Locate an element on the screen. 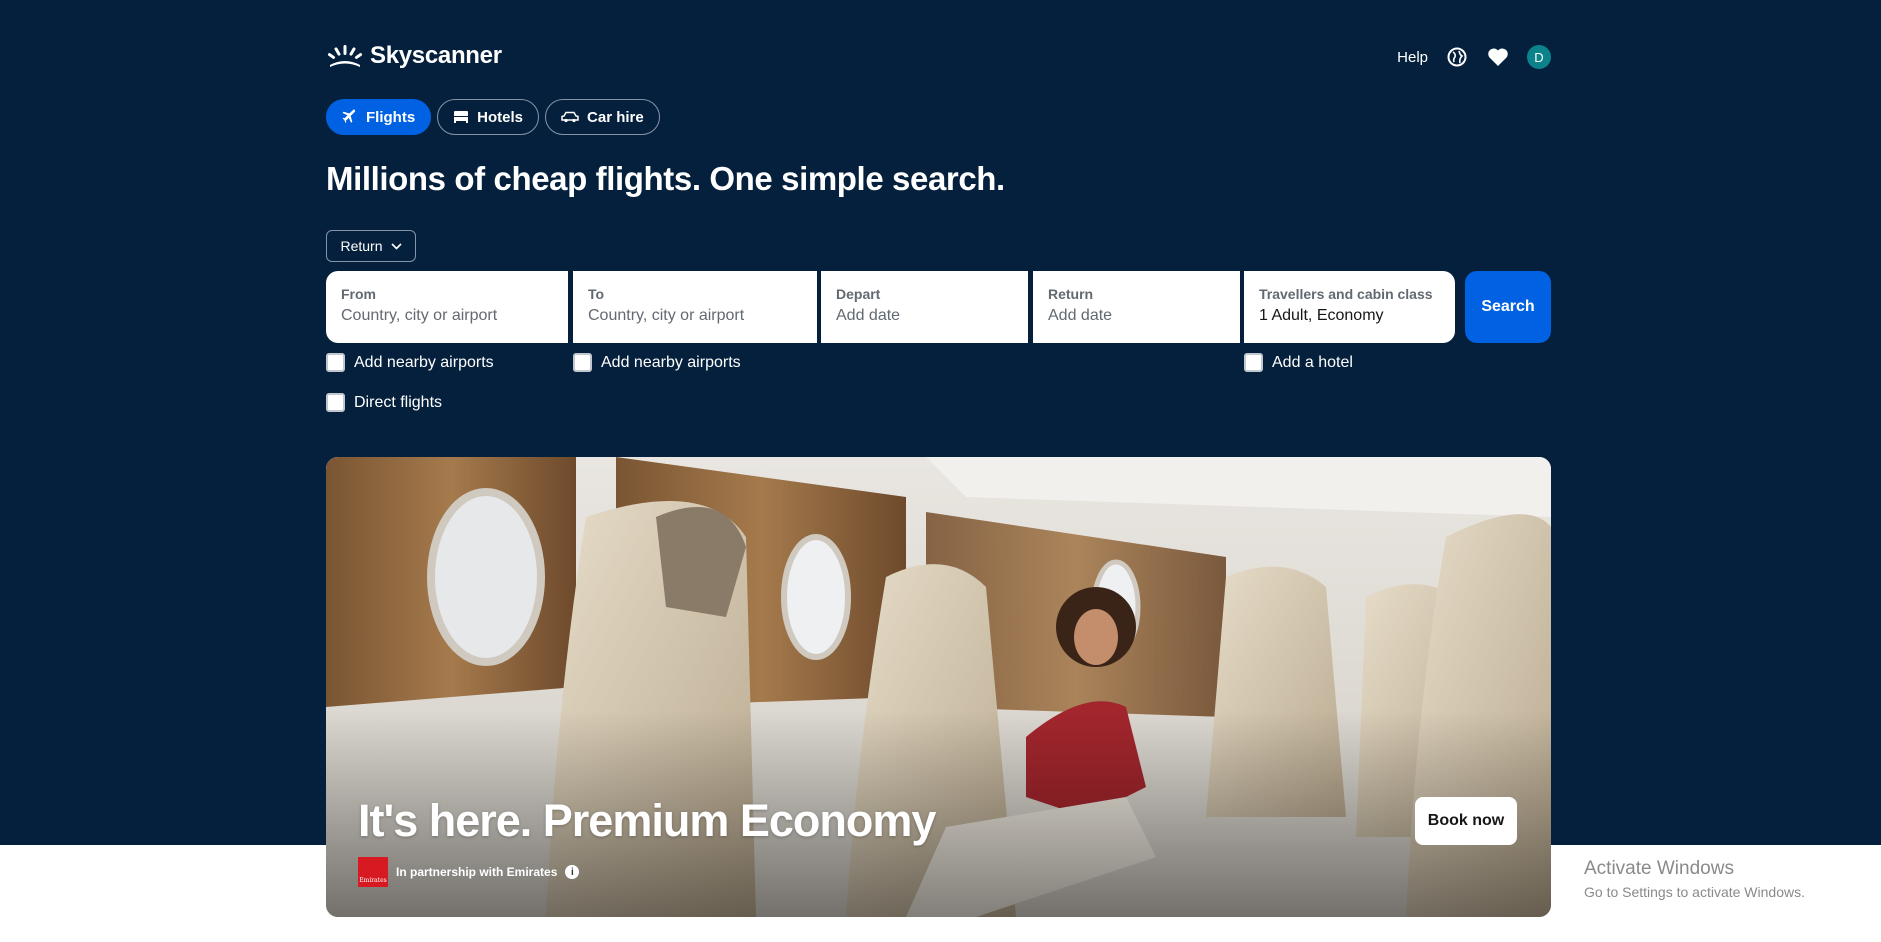  travellers-label: Travellers and cabin class is located at coordinates (1346, 294).